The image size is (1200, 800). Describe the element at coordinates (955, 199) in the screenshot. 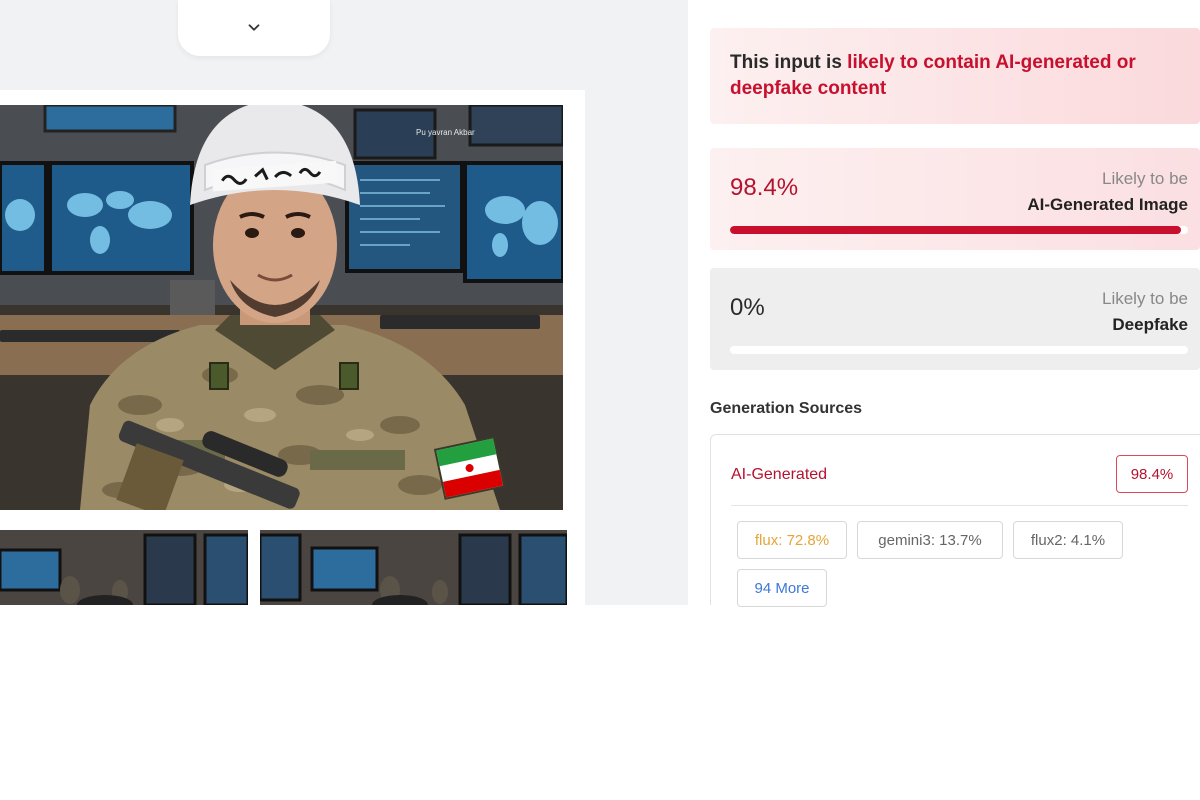

I see `ai-generated-score-card: 98.4% Likely to be AI-Generated Image` at that location.